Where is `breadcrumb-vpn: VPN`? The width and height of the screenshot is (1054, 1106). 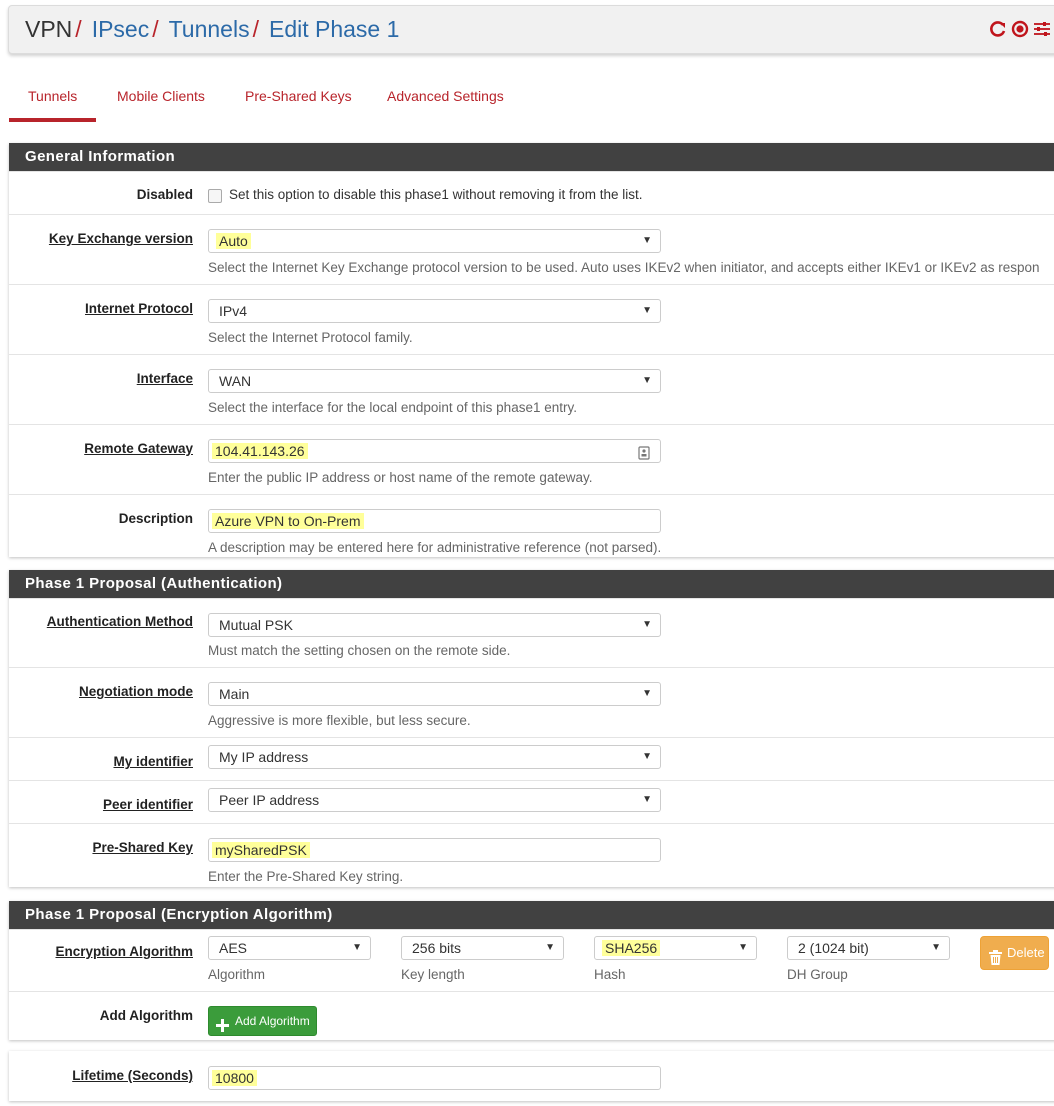
breadcrumb-vpn: VPN is located at coordinates (49, 29).